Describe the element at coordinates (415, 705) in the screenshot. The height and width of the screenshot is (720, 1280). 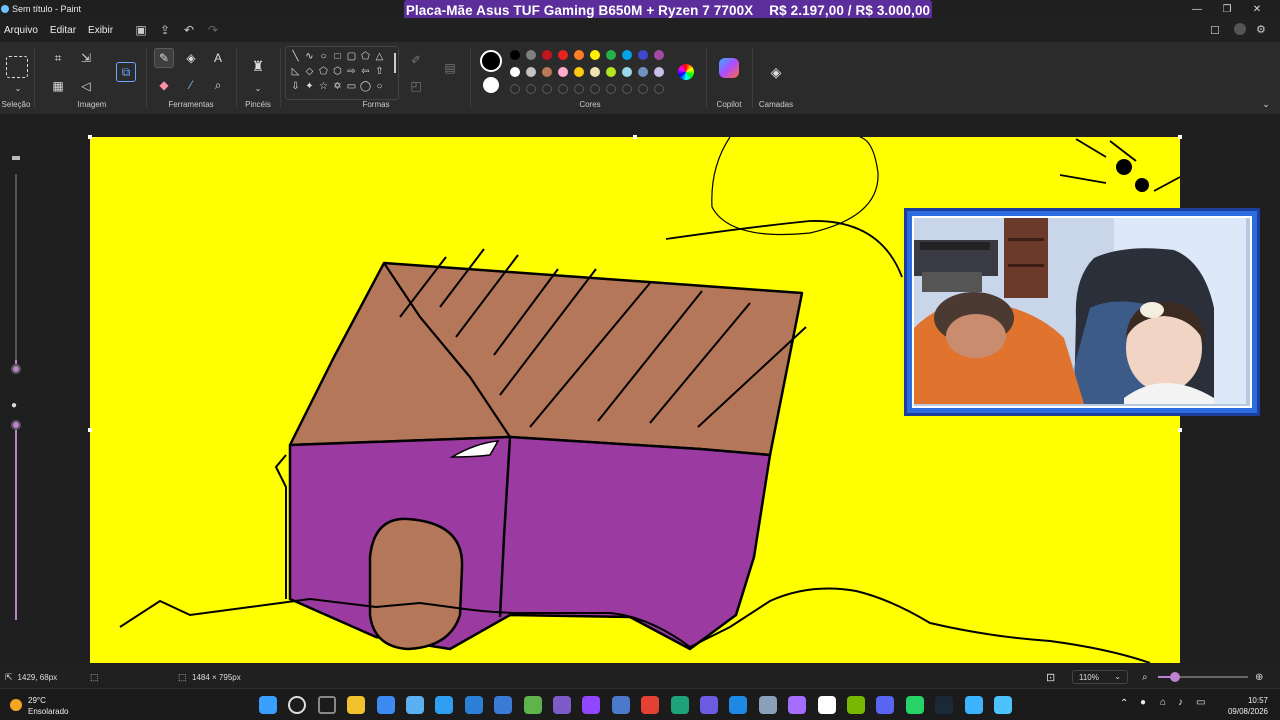
I see `notepad-icon` at that location.